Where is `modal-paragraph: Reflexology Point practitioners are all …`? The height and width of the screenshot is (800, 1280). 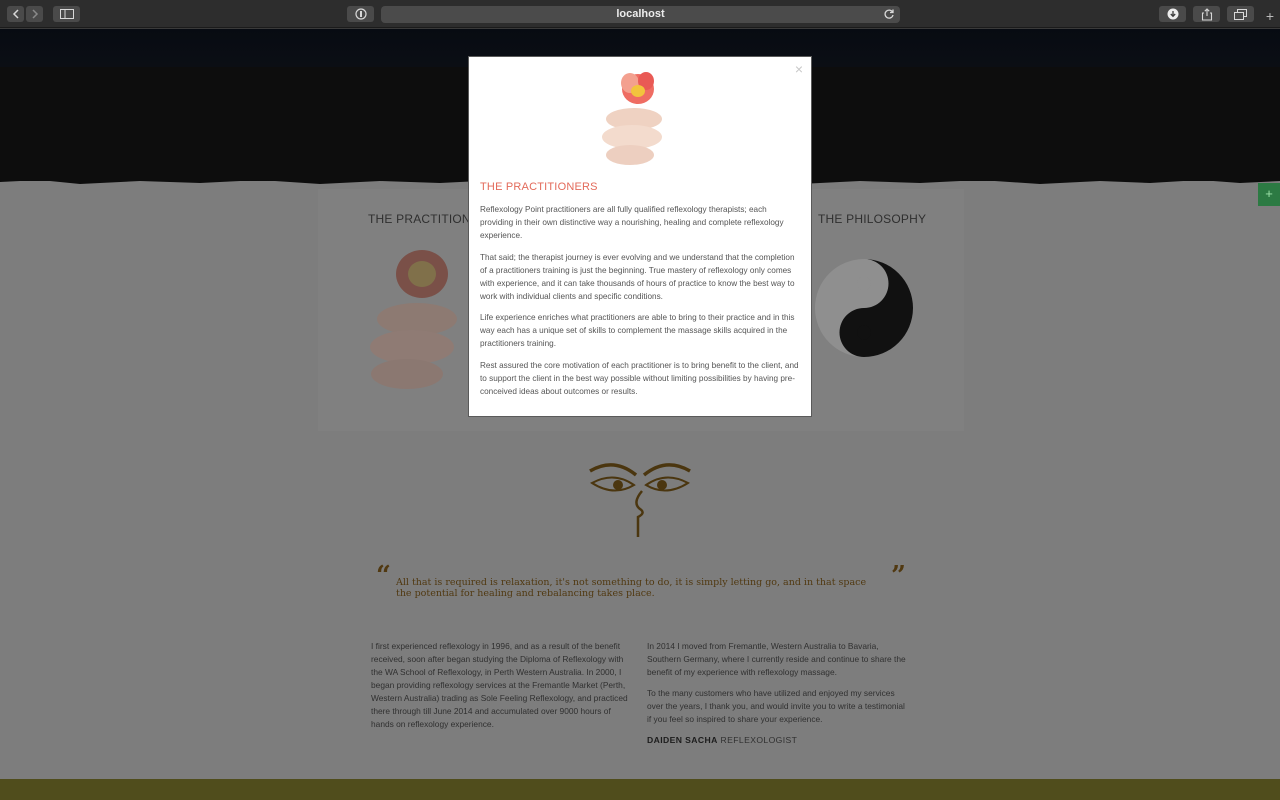
modal-paragraph: Reflexology Point practitioners are all … is located at coordinates (632, 222).